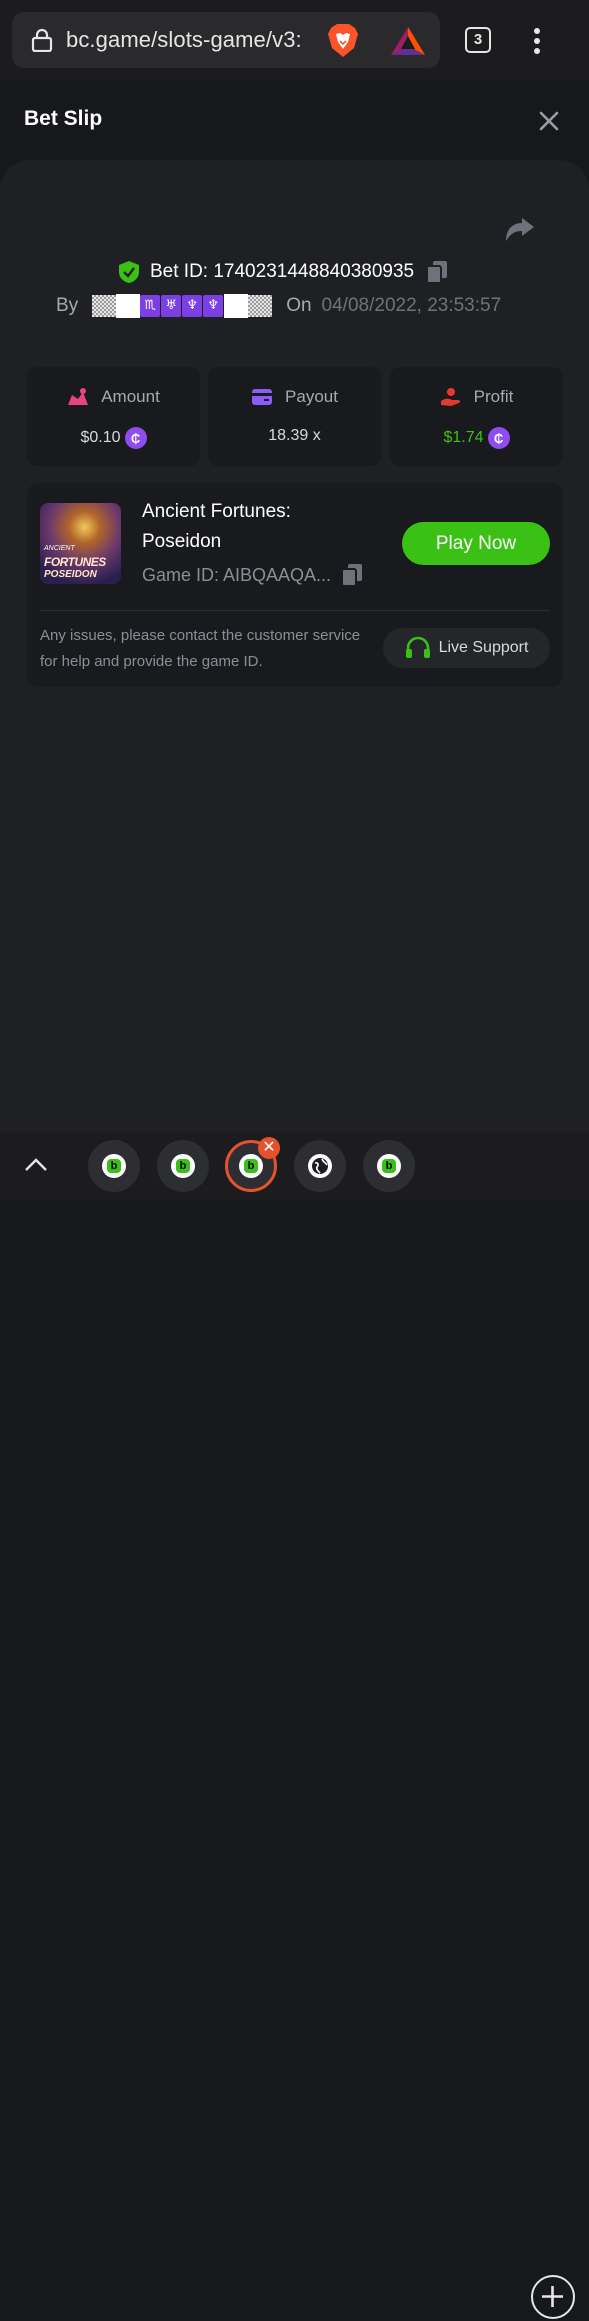 Image resolution: width=589 pixels, height=2321 pixels. What do you see at coordinates (476, 543) in the screenshot?
I see `play-now-button: Play Now` at bounding box center [476, 543].